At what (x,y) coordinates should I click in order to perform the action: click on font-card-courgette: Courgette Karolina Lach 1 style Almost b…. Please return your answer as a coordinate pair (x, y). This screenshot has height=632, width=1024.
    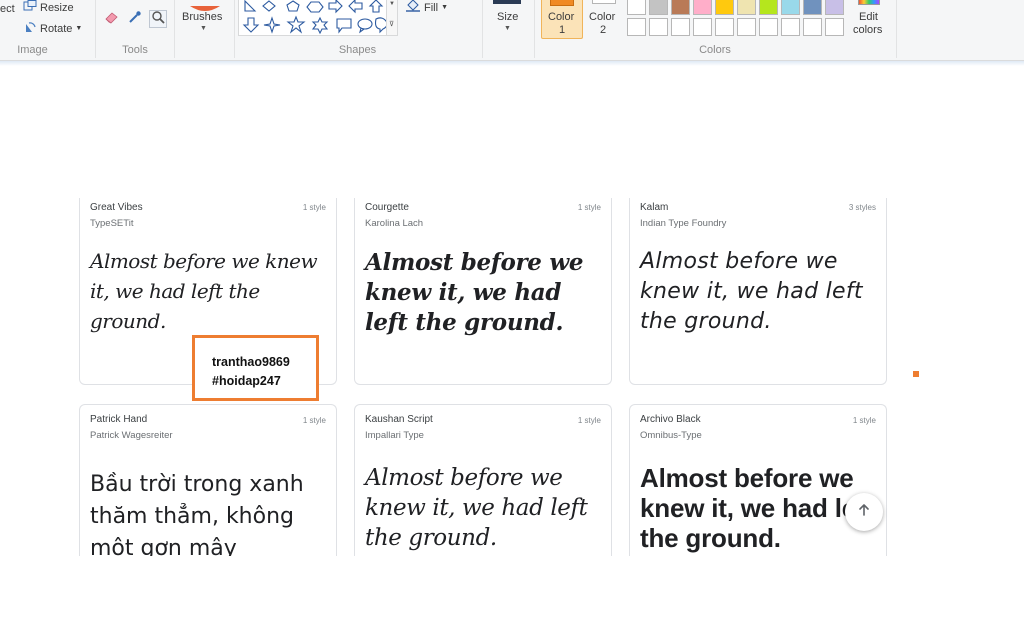
    Looking at the image, I should click on (483, 291).